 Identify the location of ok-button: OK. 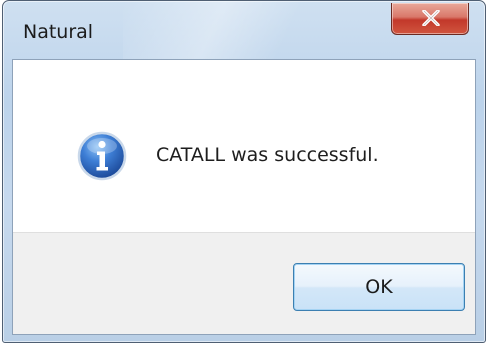
(379, 287).